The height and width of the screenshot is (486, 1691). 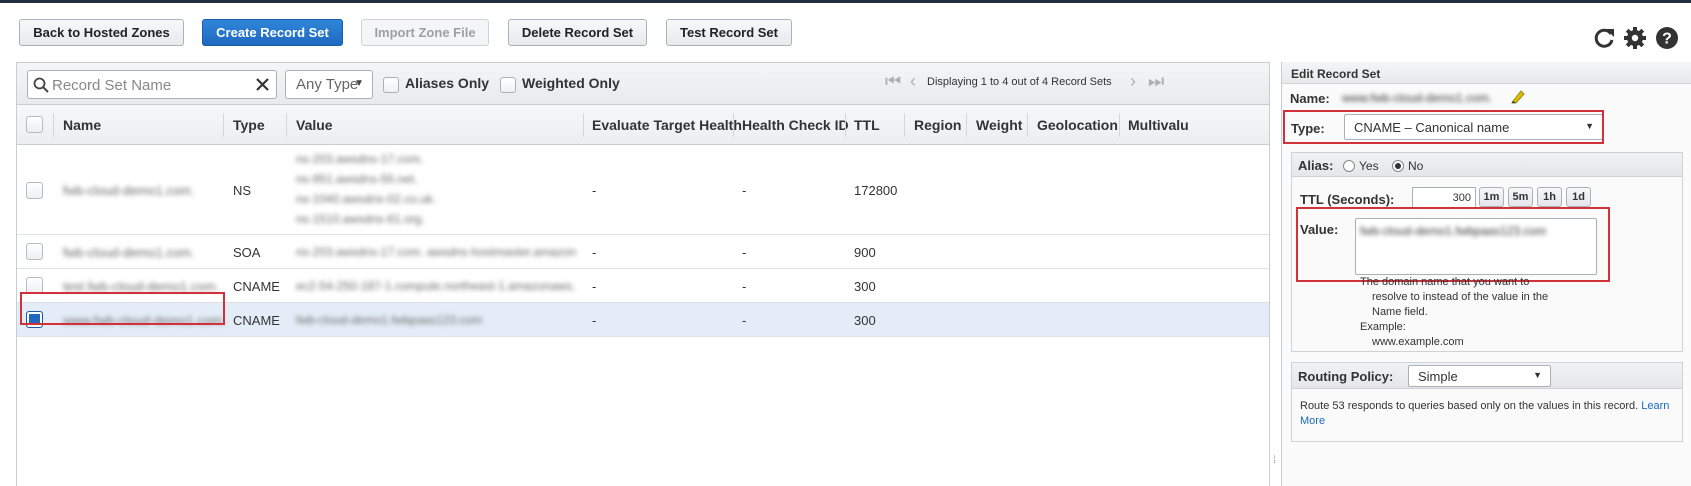 What do you see at coordinates (577, 32) in the screenshot?
I see `delete-record-set-button: Delete Record Set` at bounding box center [577, 32].